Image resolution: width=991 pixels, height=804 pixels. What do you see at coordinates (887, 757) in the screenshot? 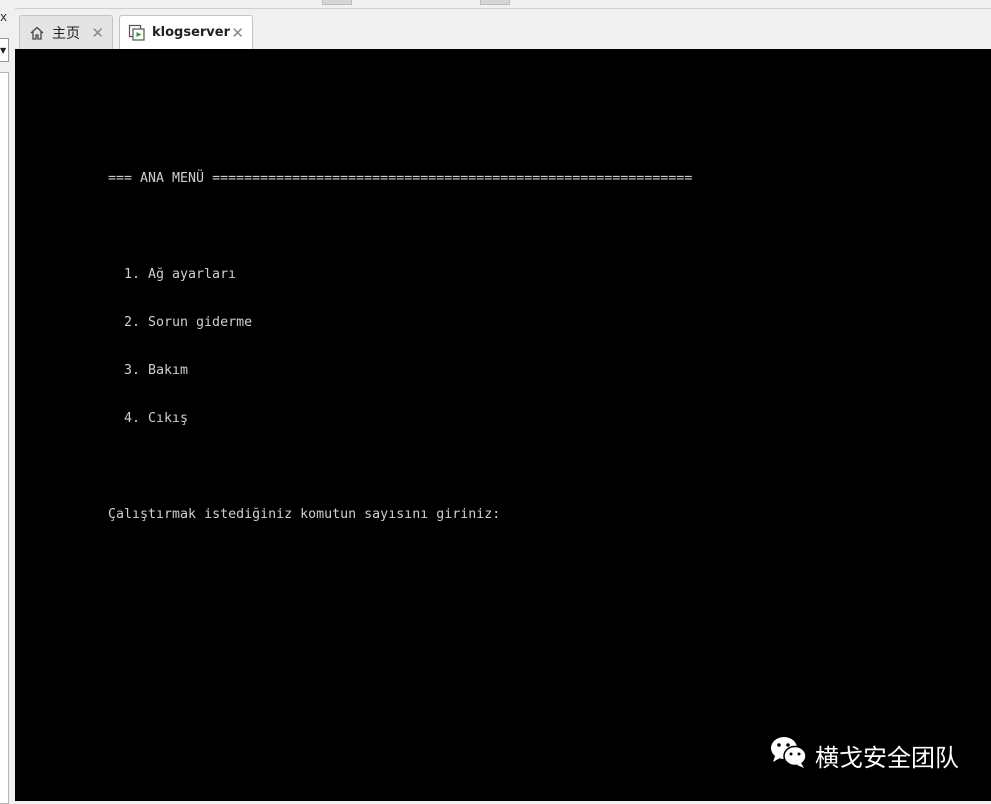
I see `watermark-text: 横戈安全团队` at bounding box center [887, 757].